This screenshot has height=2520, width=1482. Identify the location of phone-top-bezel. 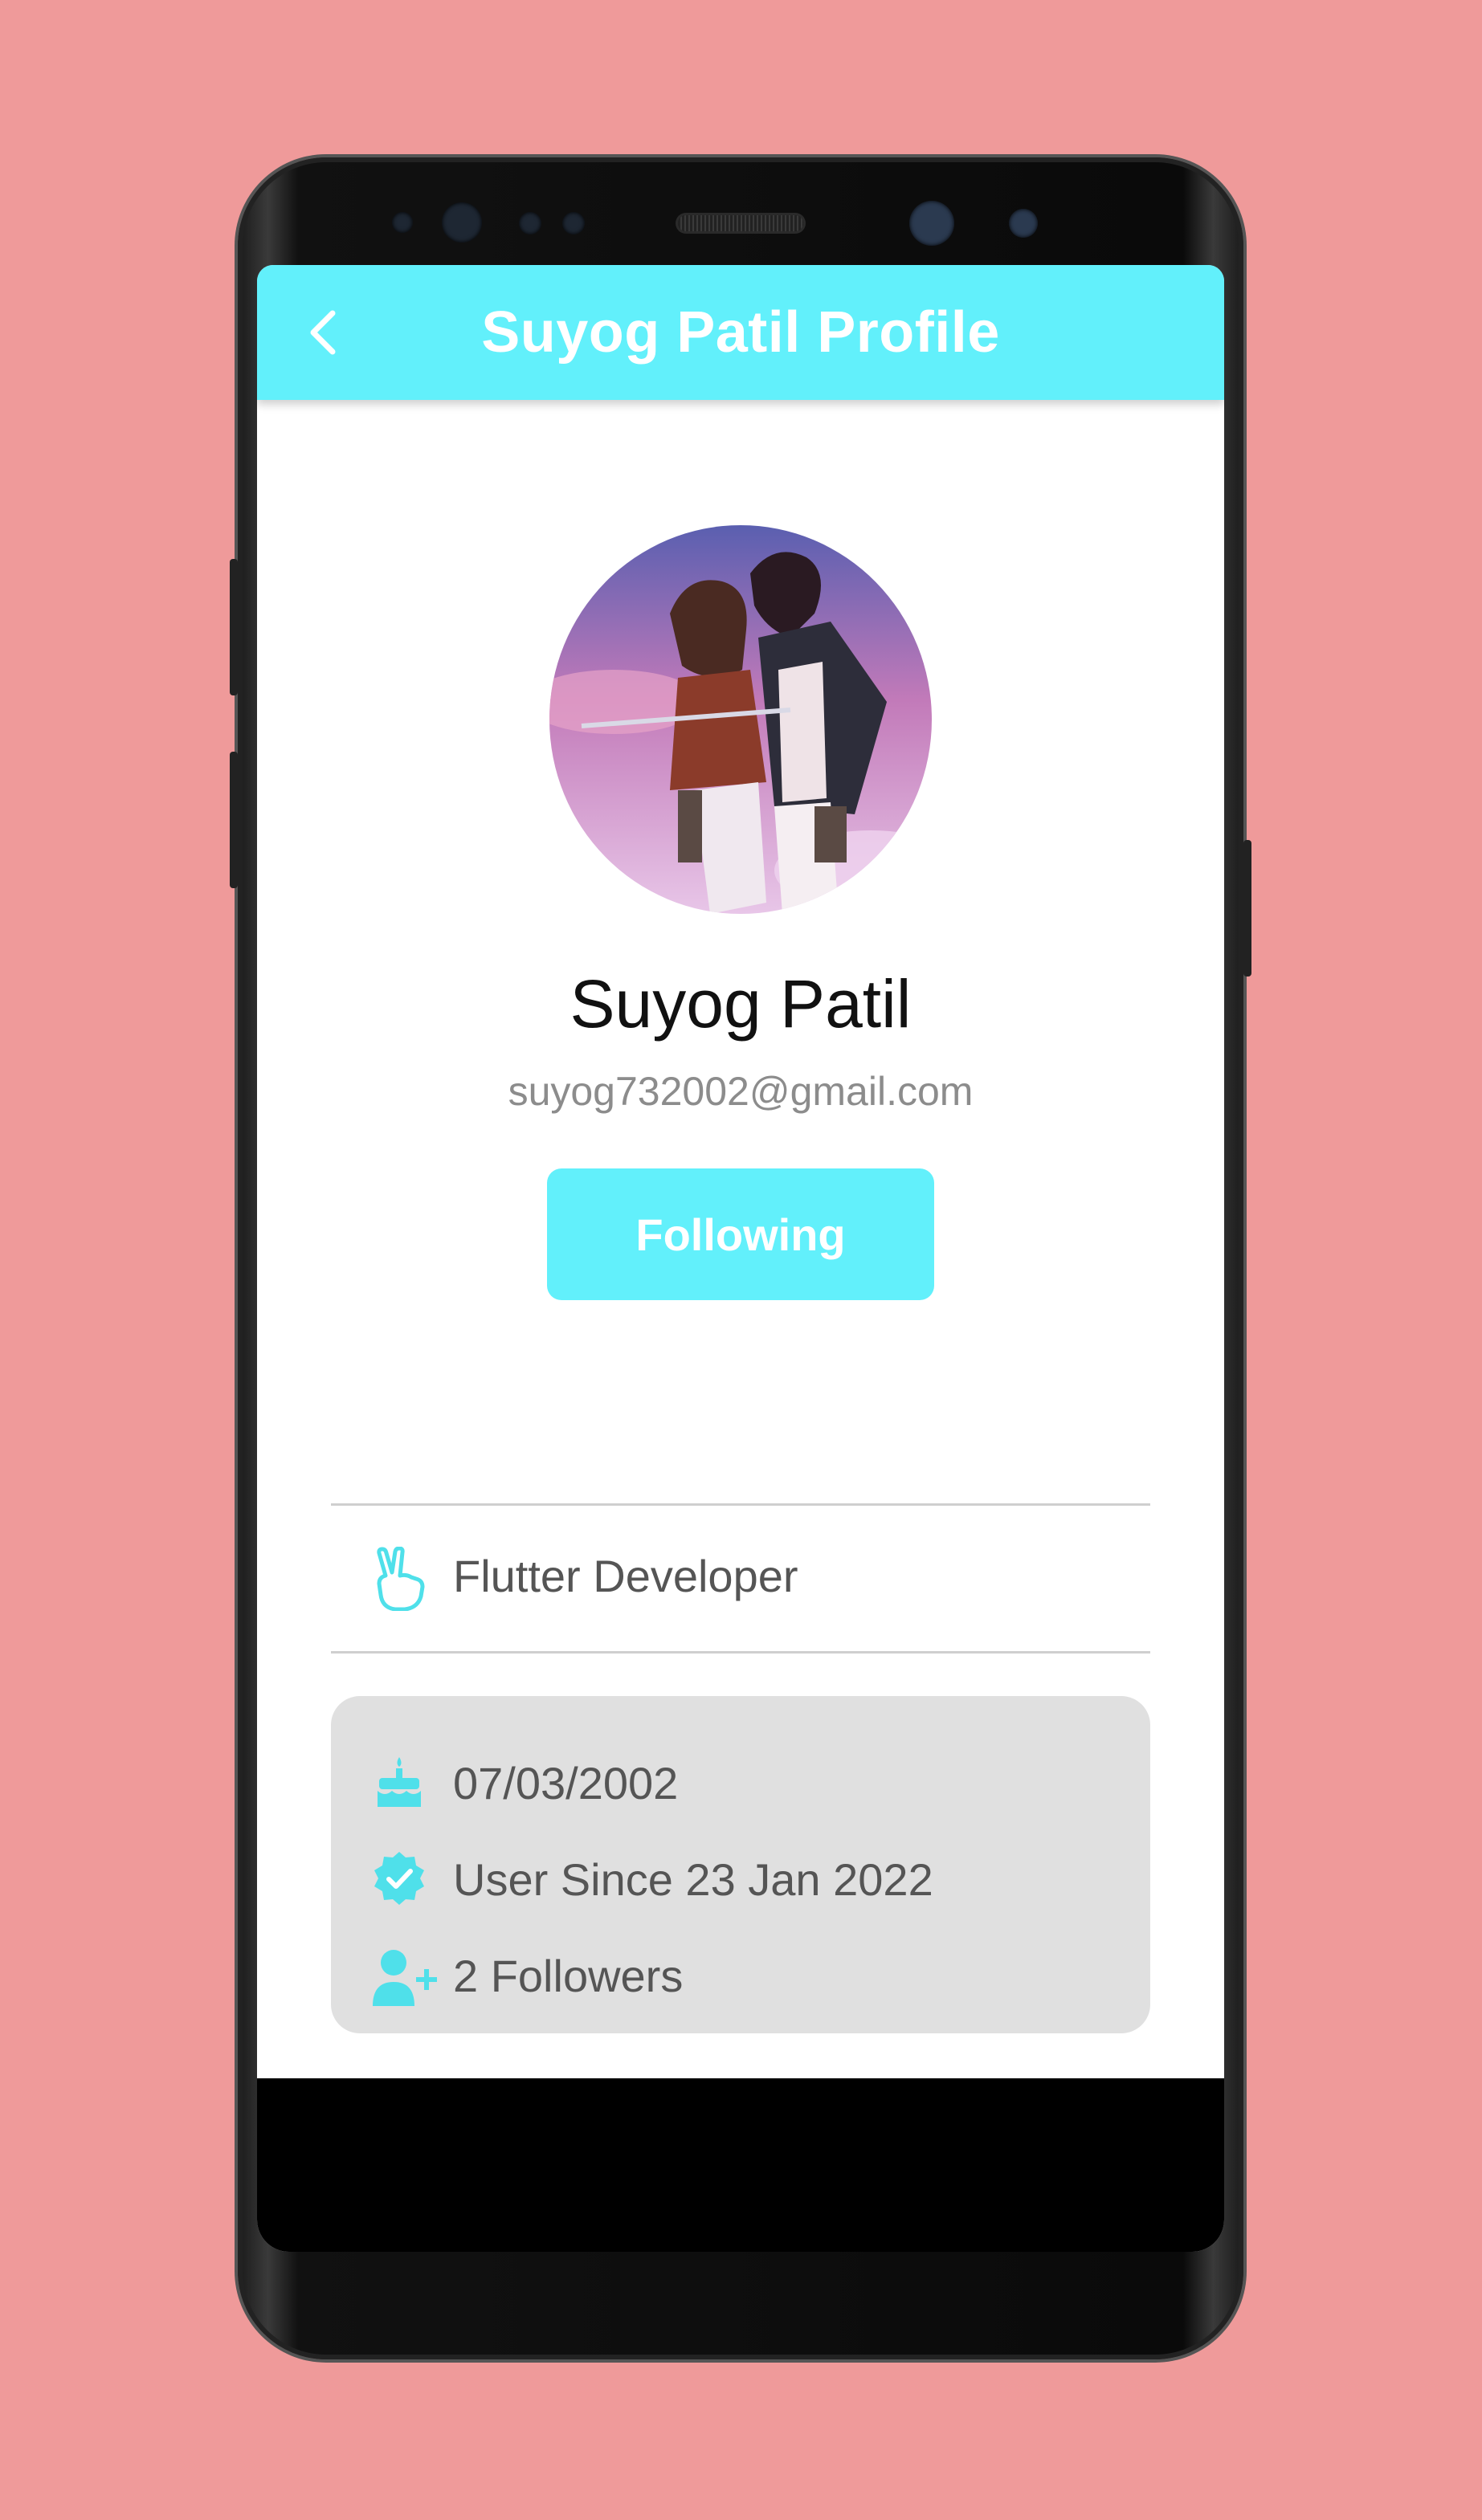
(740, 209).